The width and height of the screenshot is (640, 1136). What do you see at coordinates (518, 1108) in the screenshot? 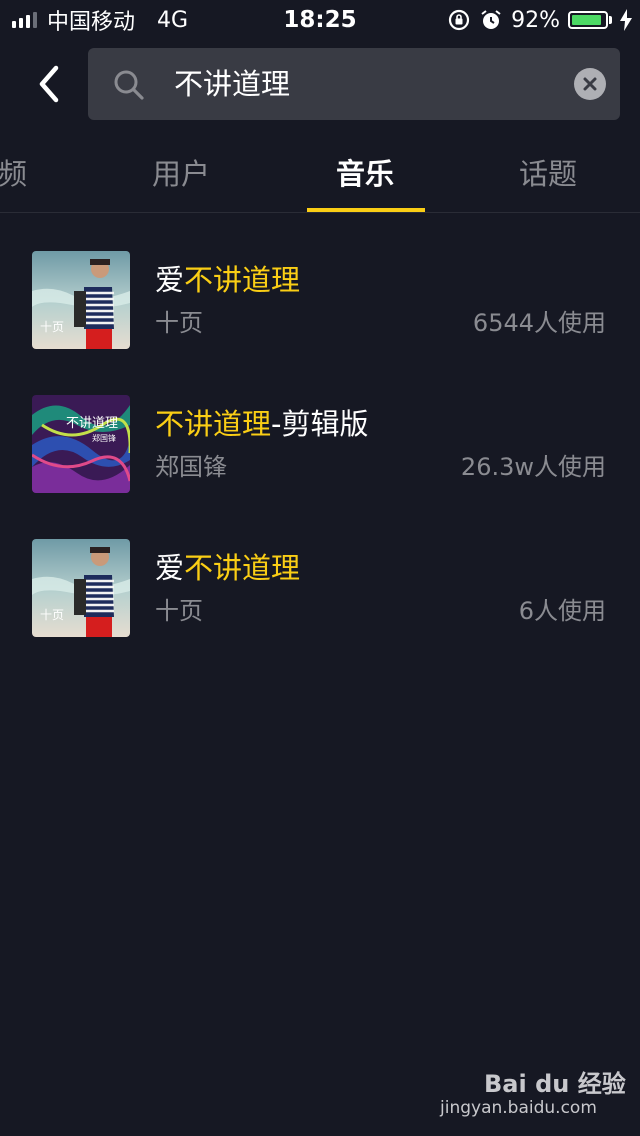
I see `watermark-url: jingyan.baidu.com` at bounding box center [518, 1108].